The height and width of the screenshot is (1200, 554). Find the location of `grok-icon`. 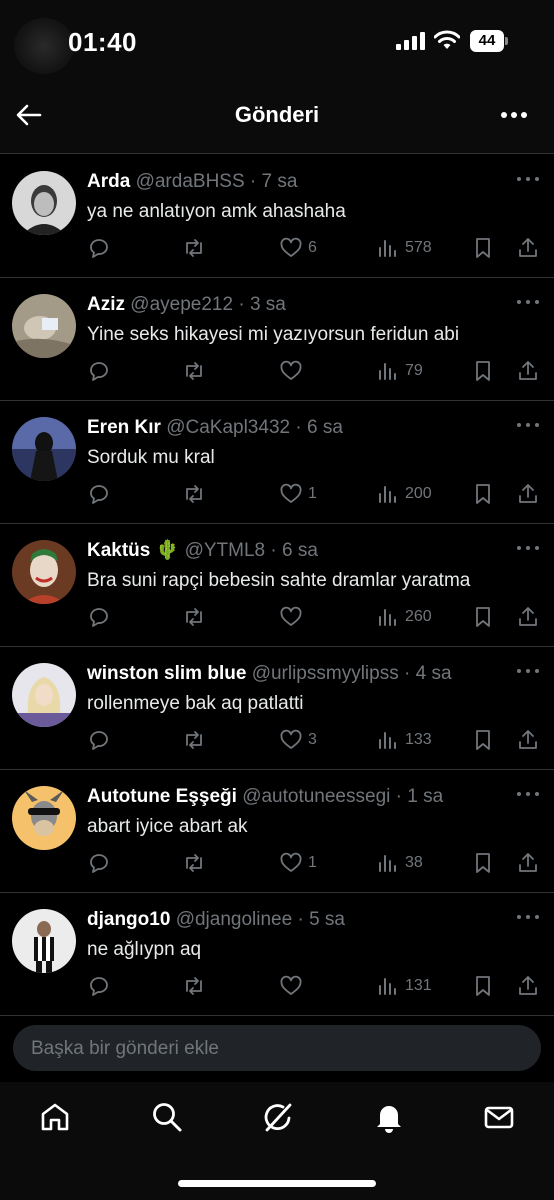

grok-icon is located at coordinates (278, 1117).